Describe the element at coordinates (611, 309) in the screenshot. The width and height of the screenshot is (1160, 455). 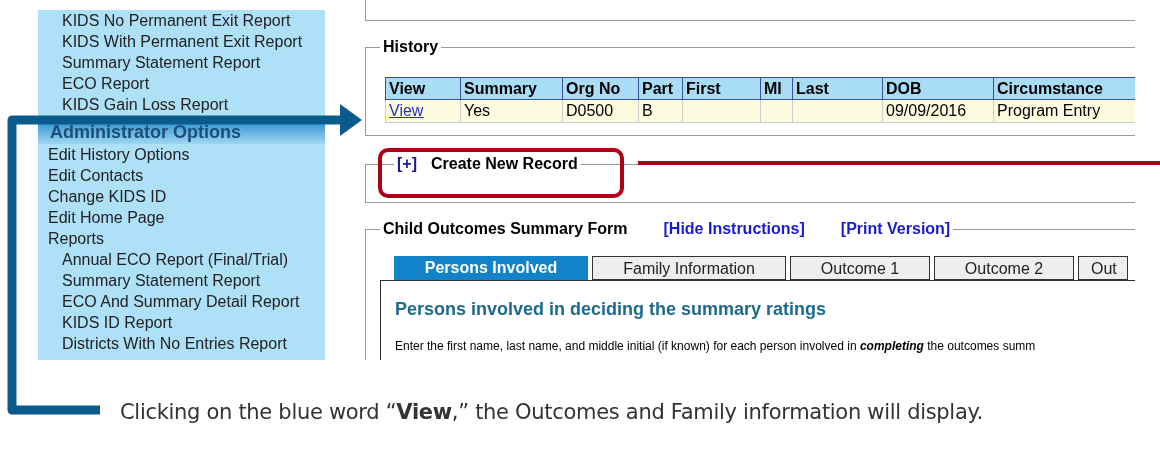
I see `panel-heading: Persons involved in deciding the summary ratings` at that location.